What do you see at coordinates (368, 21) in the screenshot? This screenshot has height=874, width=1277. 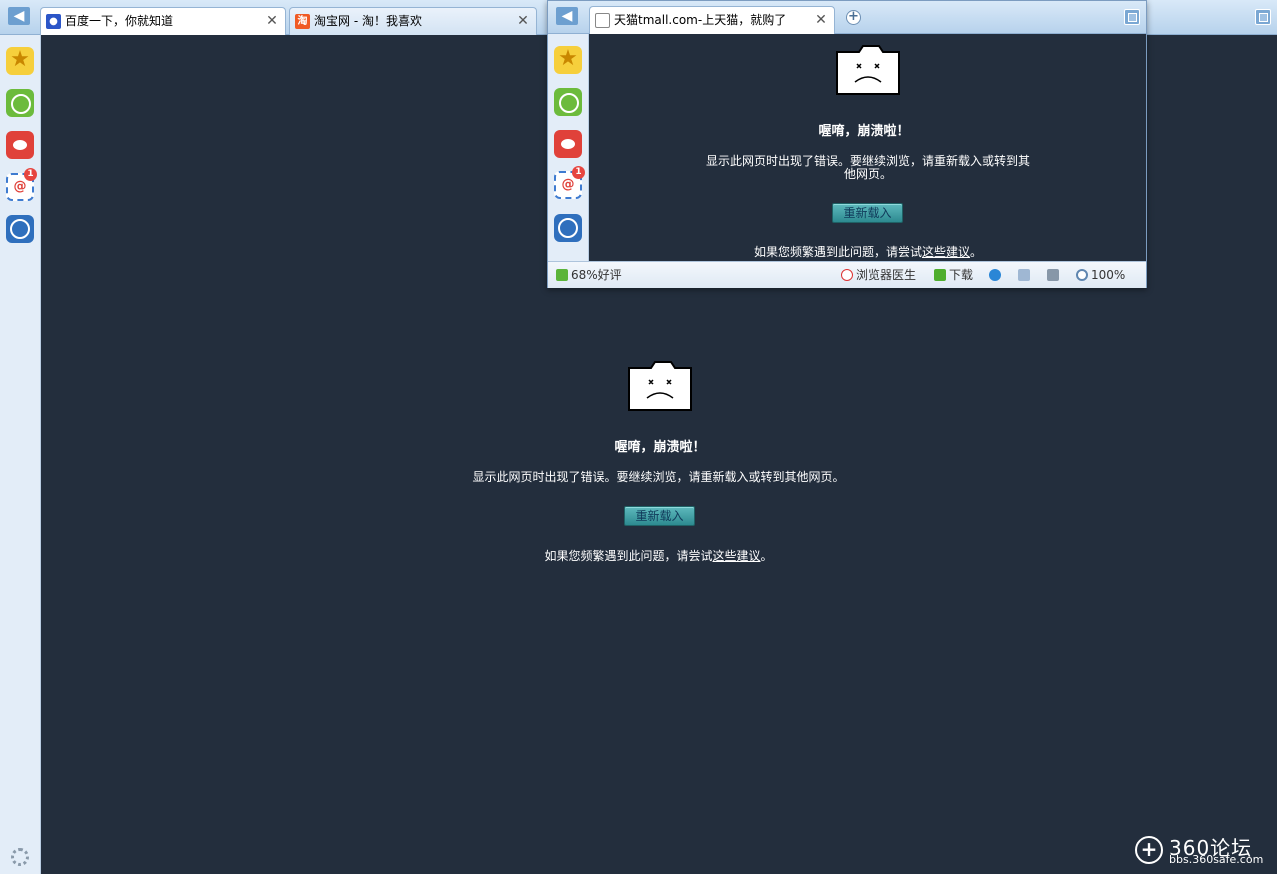 I see `tab-label: 淘宝网 - 淘！我喜欢` at bounding box center [368, 21].